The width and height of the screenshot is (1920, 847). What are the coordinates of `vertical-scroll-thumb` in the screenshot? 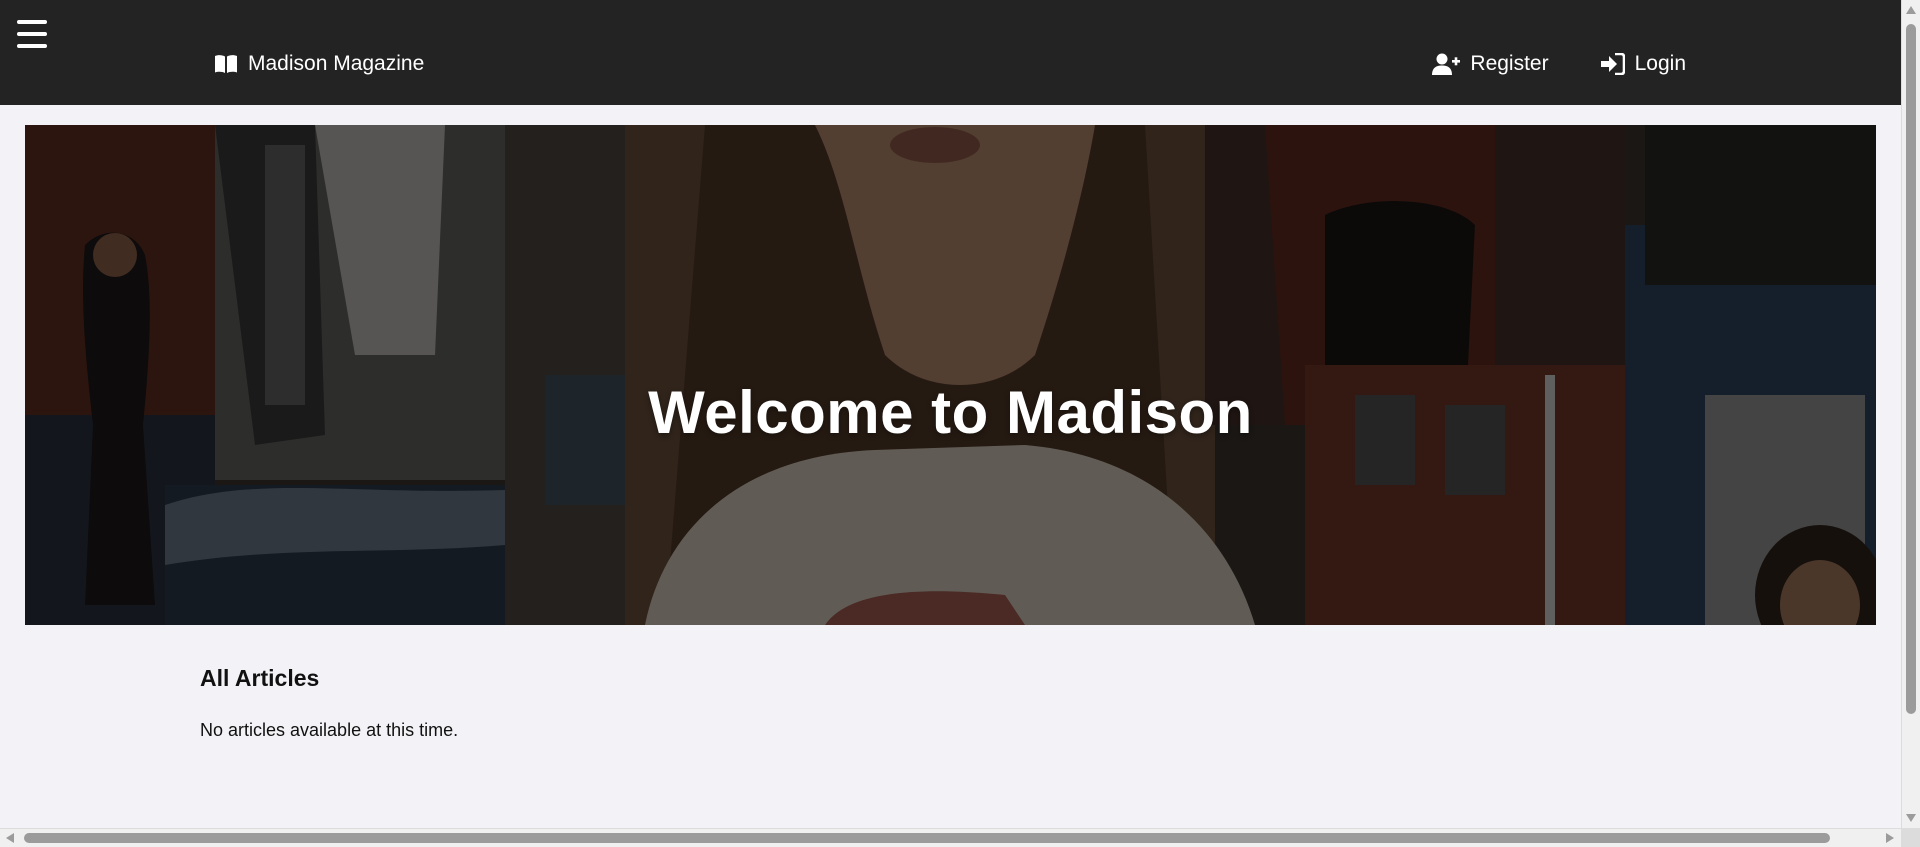 It's located at (1911, 369).